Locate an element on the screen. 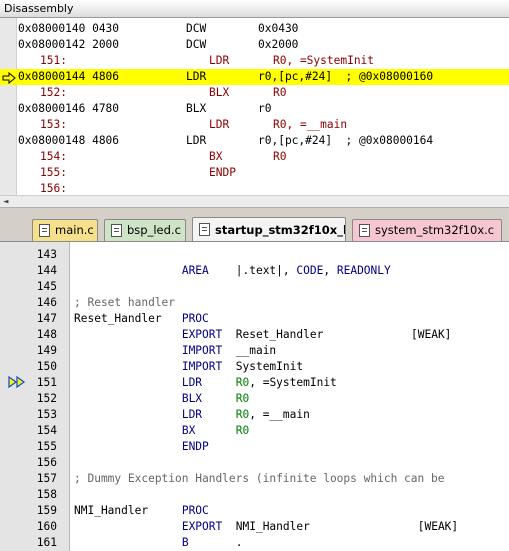  line-number: 159 is located at coordinates (46, 510).